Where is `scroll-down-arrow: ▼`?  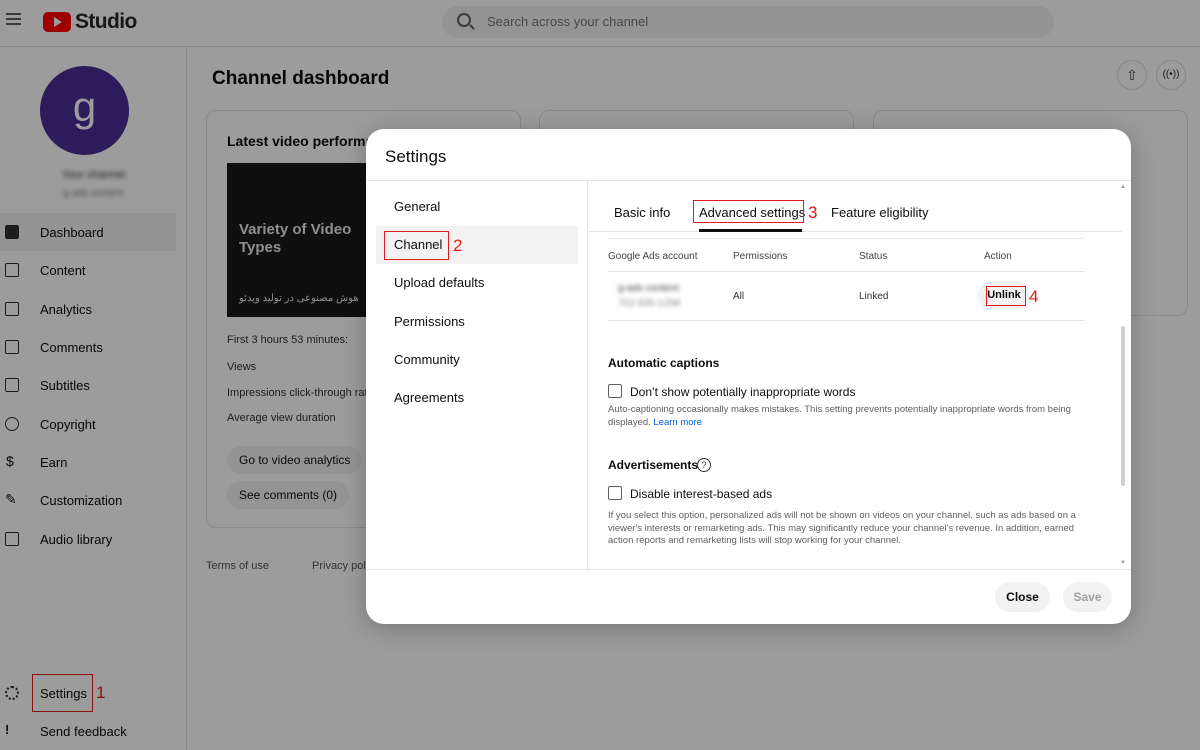 scroll-down-arrow: ▼ is located at coordinates (1123, 563).